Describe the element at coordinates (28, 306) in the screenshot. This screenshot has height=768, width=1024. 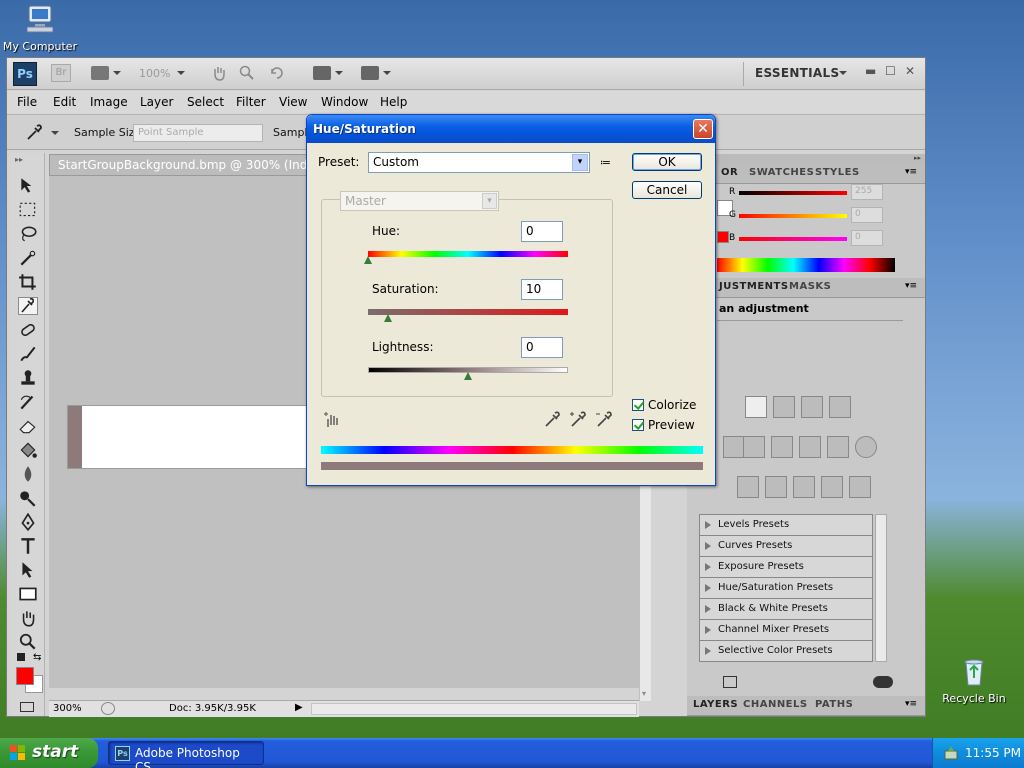
I see `eyedropper-tool-button` at that location.